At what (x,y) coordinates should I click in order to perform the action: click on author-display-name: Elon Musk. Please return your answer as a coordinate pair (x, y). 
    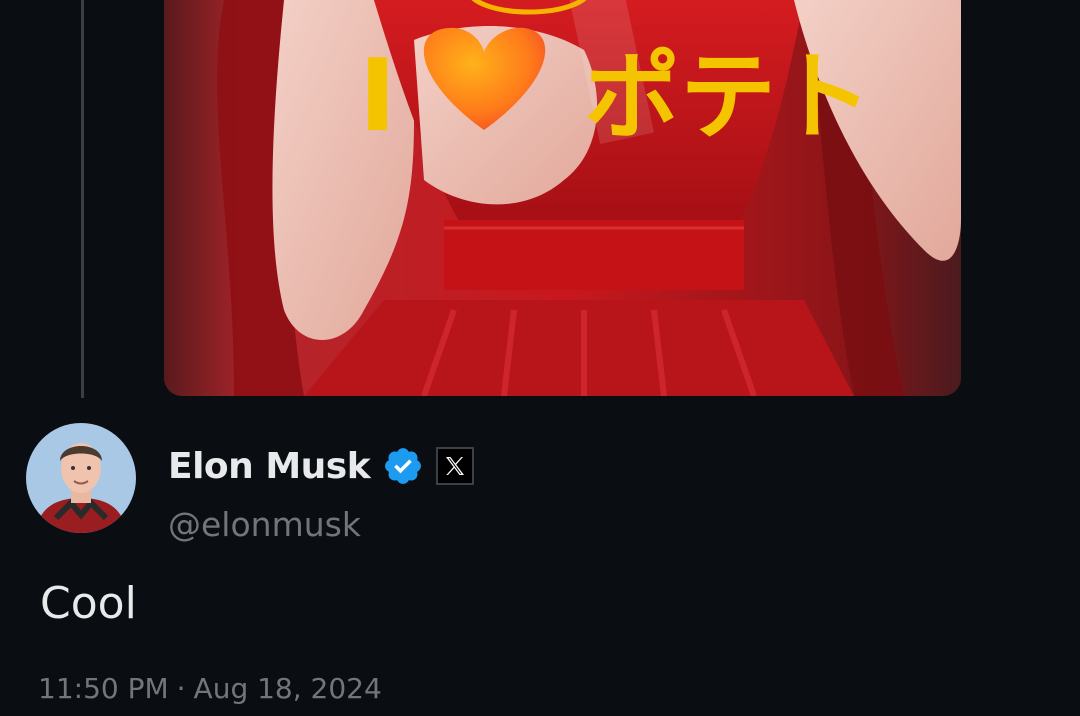
    Looking at the image, I should click on (269, 466).